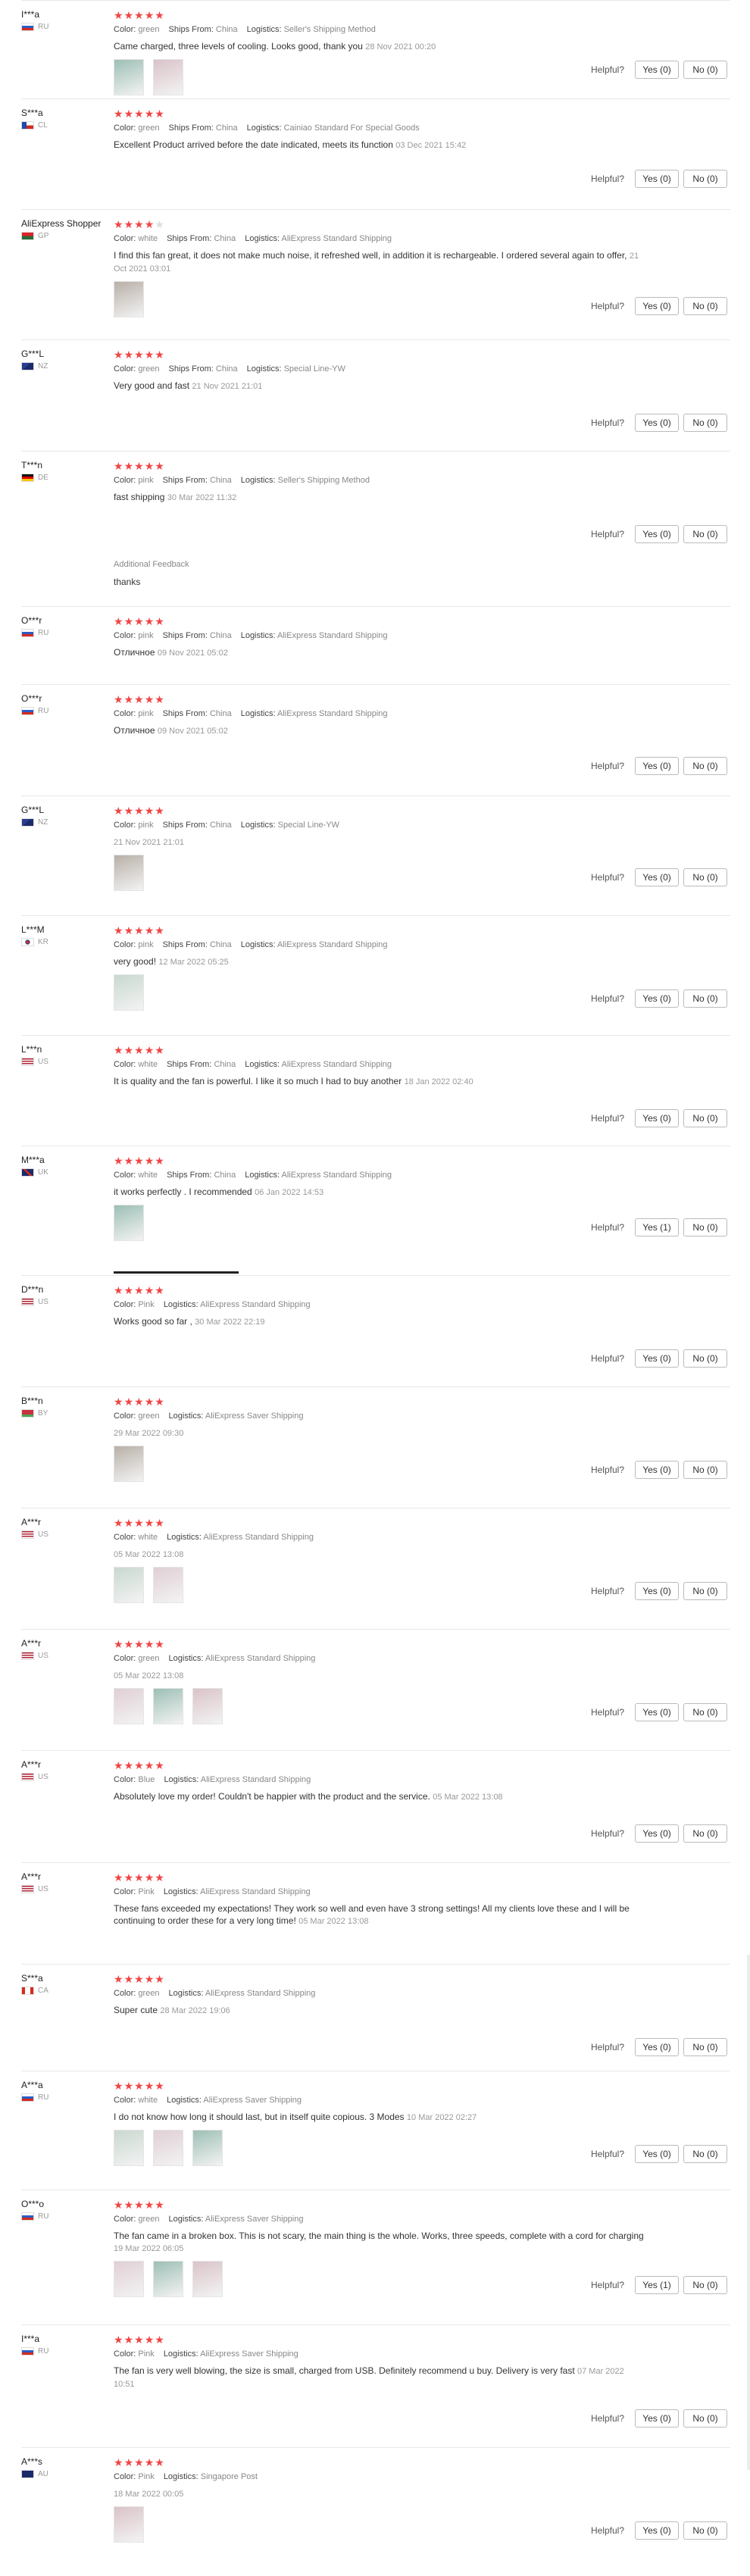 Image resolution: width=750 pixels, height=2576 pixels. Describe the element at coordinates (379, 1979) in the screenshot. I see `star-rating: ★★★★★` at that location.